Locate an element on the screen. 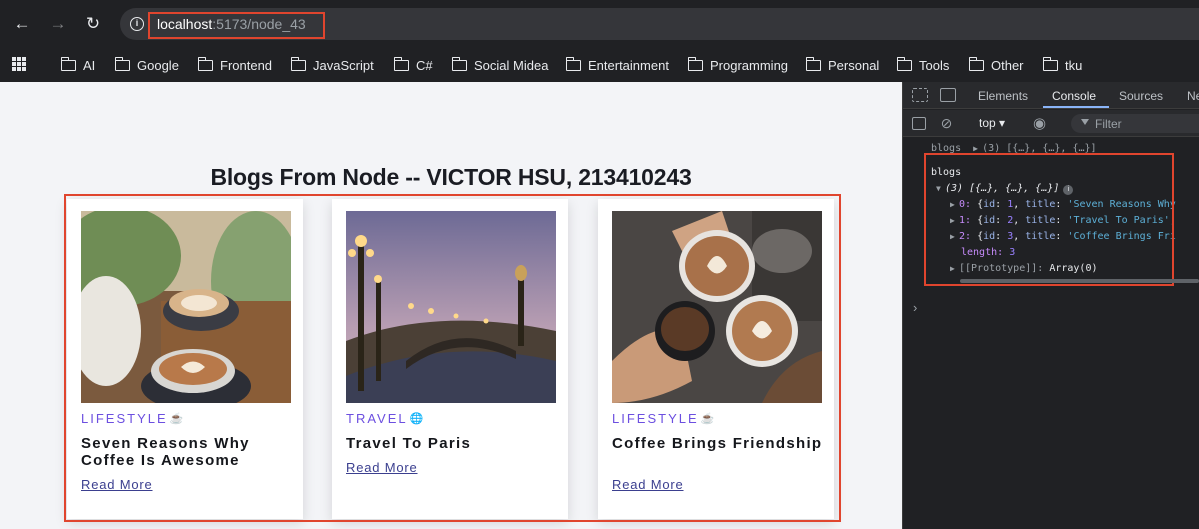 The height and width of the screenshot is (529, 1199). bookmark-folder-tools: Tools is located at coordinates (922, 65).